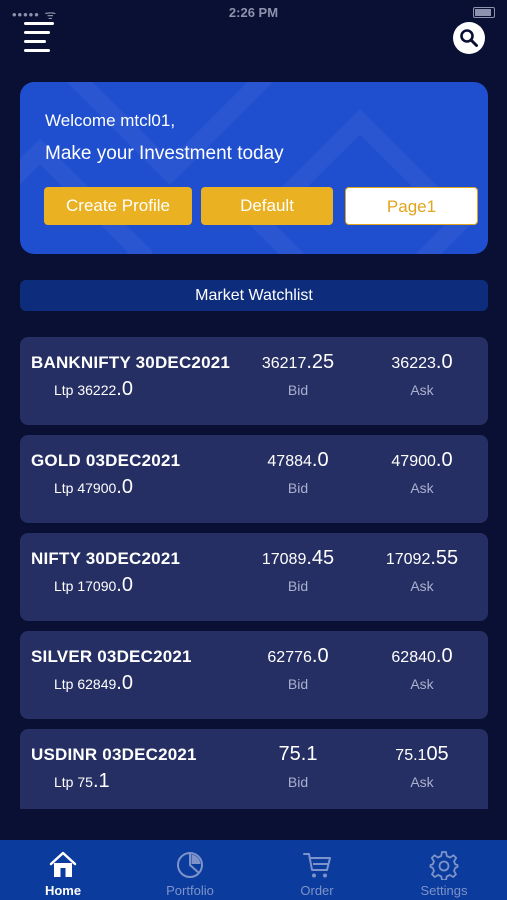 This screenshot has width=507, height=900. I want to click on symbol-name: NIFTY 30DEC2021, so click(106, 558).